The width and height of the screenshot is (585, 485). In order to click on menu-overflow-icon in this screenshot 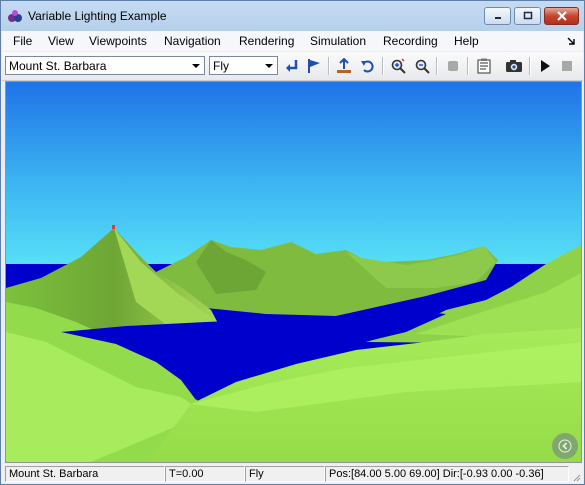, I will do `click(571, 41)`.